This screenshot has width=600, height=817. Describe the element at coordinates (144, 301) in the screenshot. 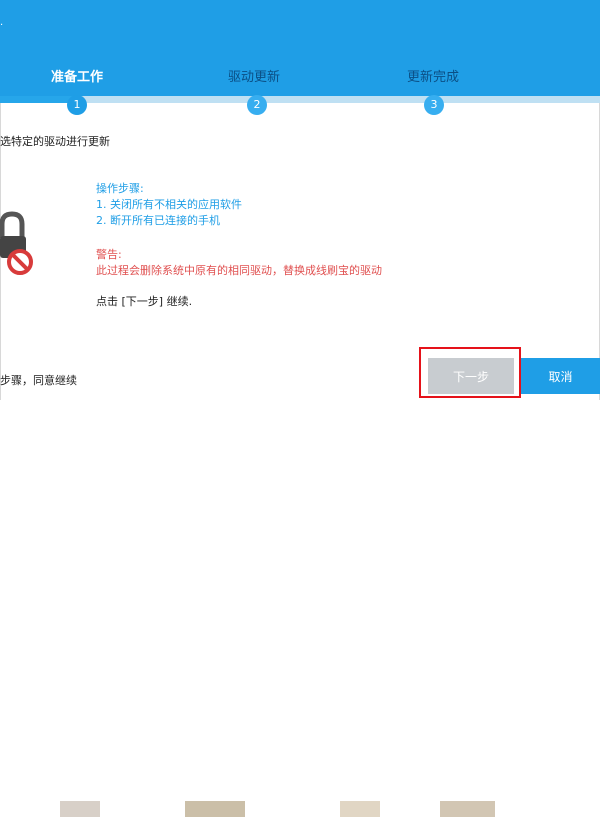

I see `continue-instruction: 点击 [下一步] 继续.` at that location.